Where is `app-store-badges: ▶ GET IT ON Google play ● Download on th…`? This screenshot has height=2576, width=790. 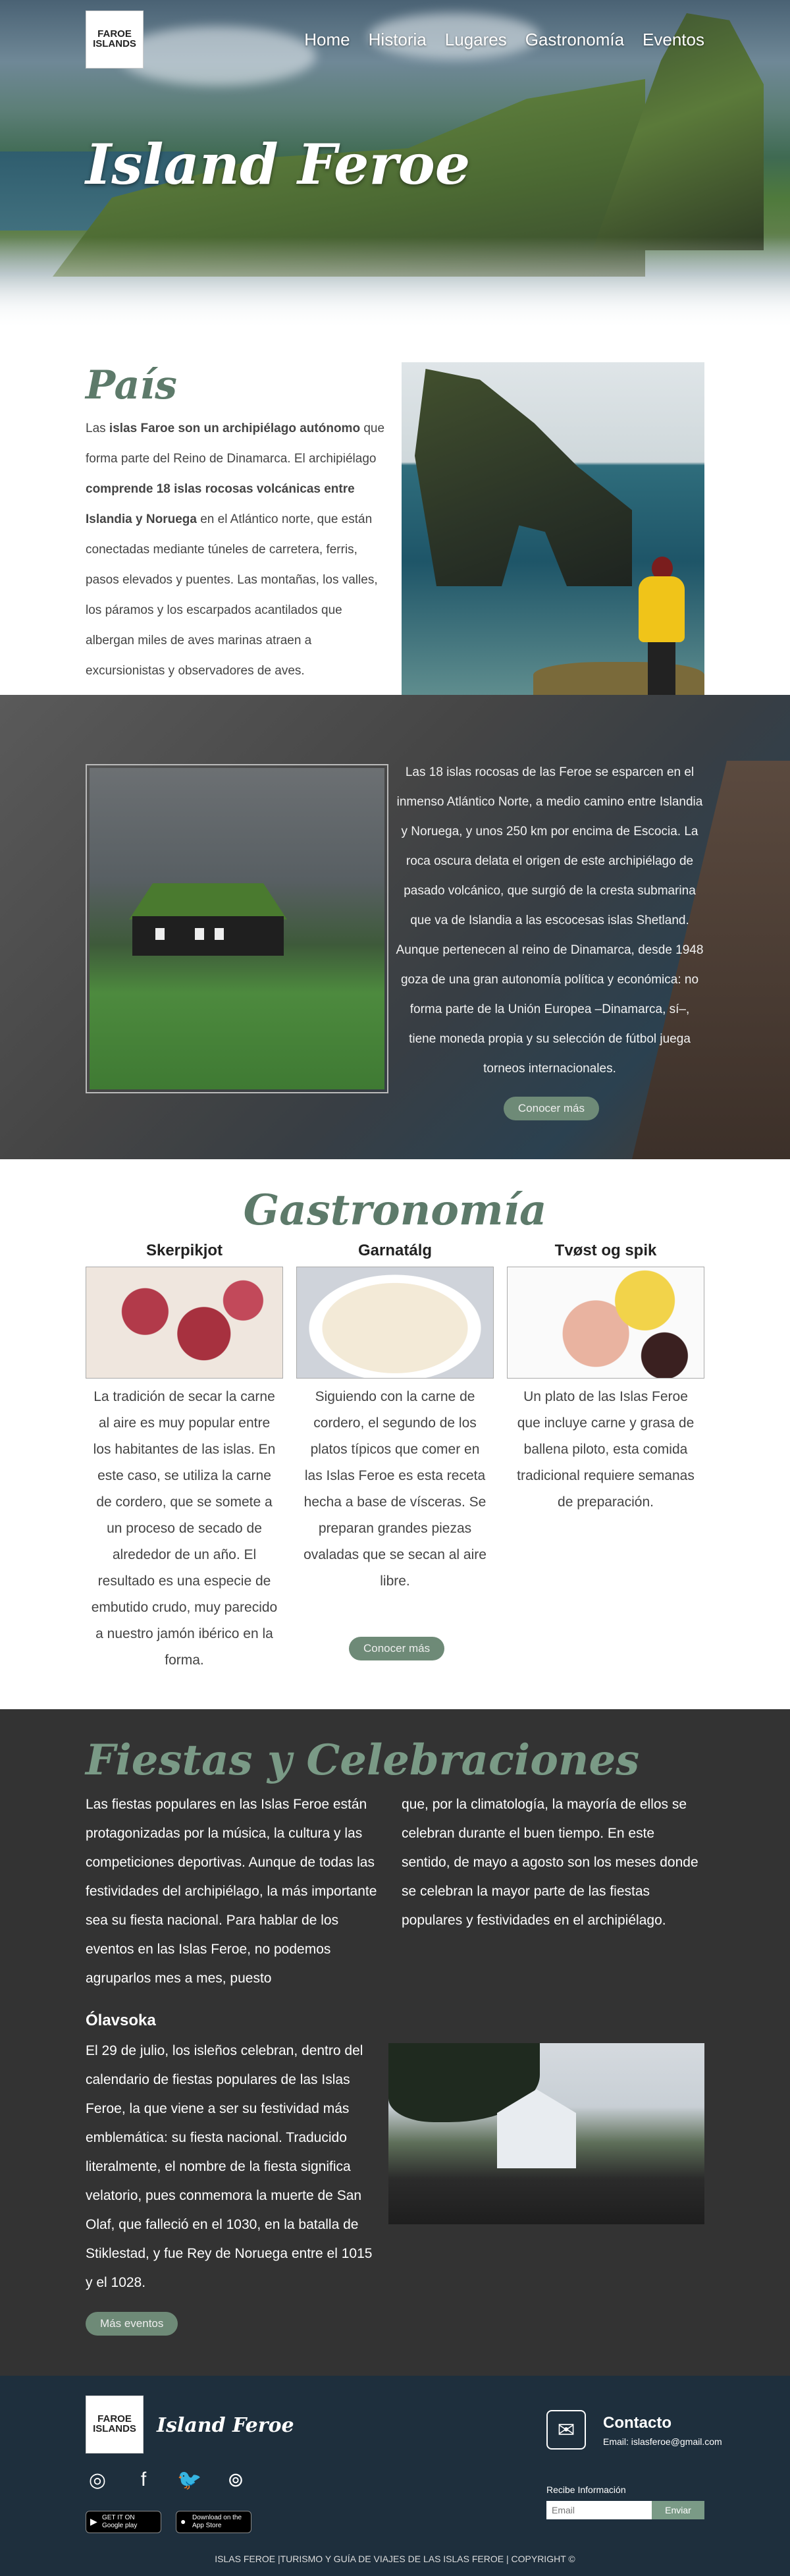
app-store-badges: ▶ GET IT ON Google play ● Download on th… is located at coordinates (168, 2522).